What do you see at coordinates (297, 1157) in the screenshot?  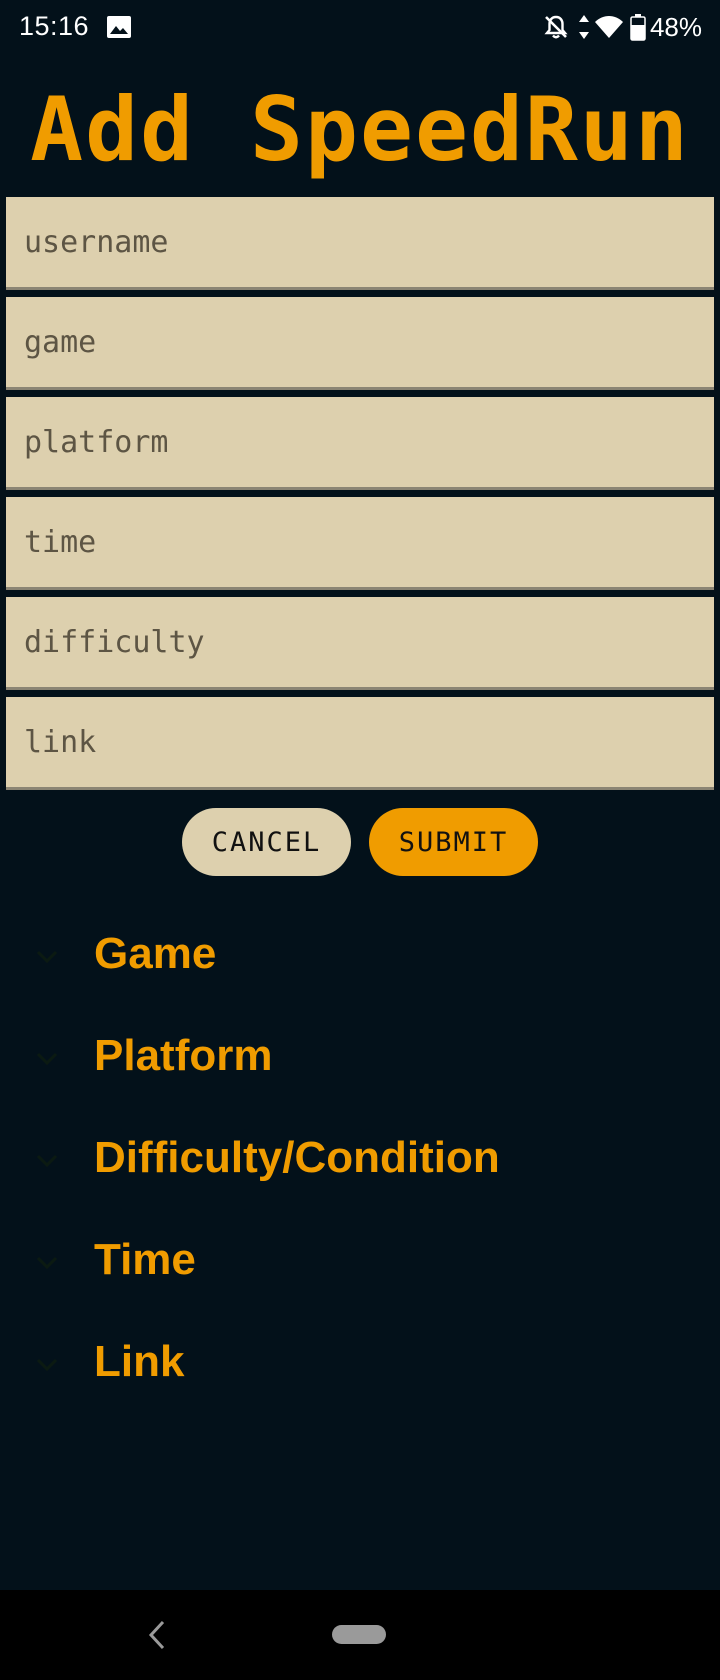 I see `section-label: Difficulty/Condition` at bounding box center [297, 1157].